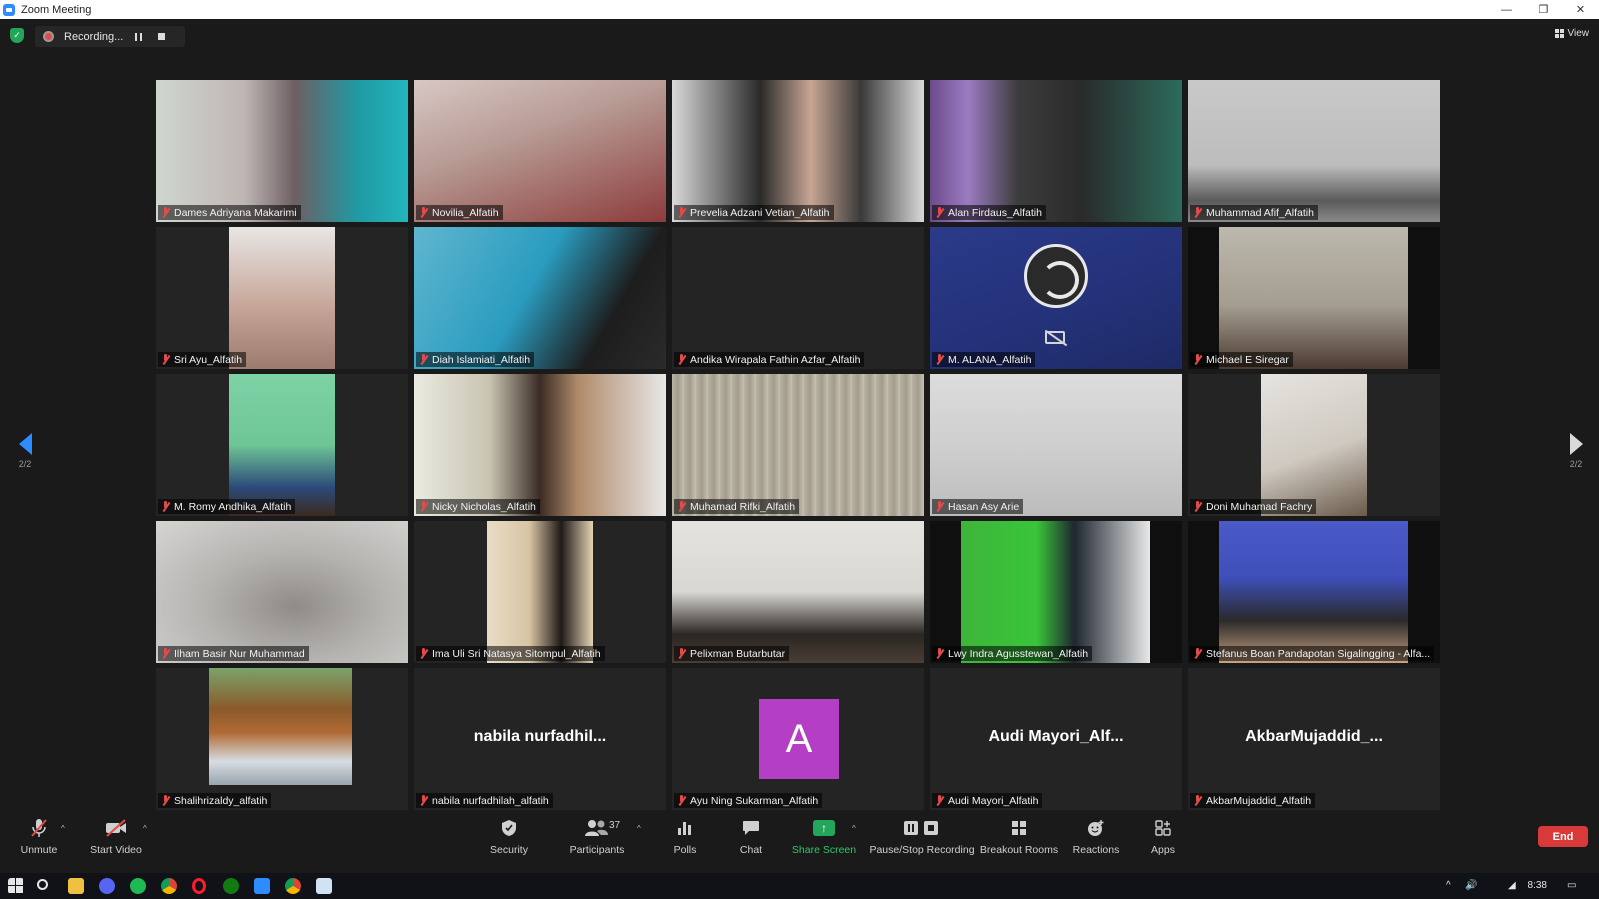  Describe the element at coordinates (748, 800) in the screenshot. I see `name-label: Ayu Ning Sukarman_Alfatih` at that location.